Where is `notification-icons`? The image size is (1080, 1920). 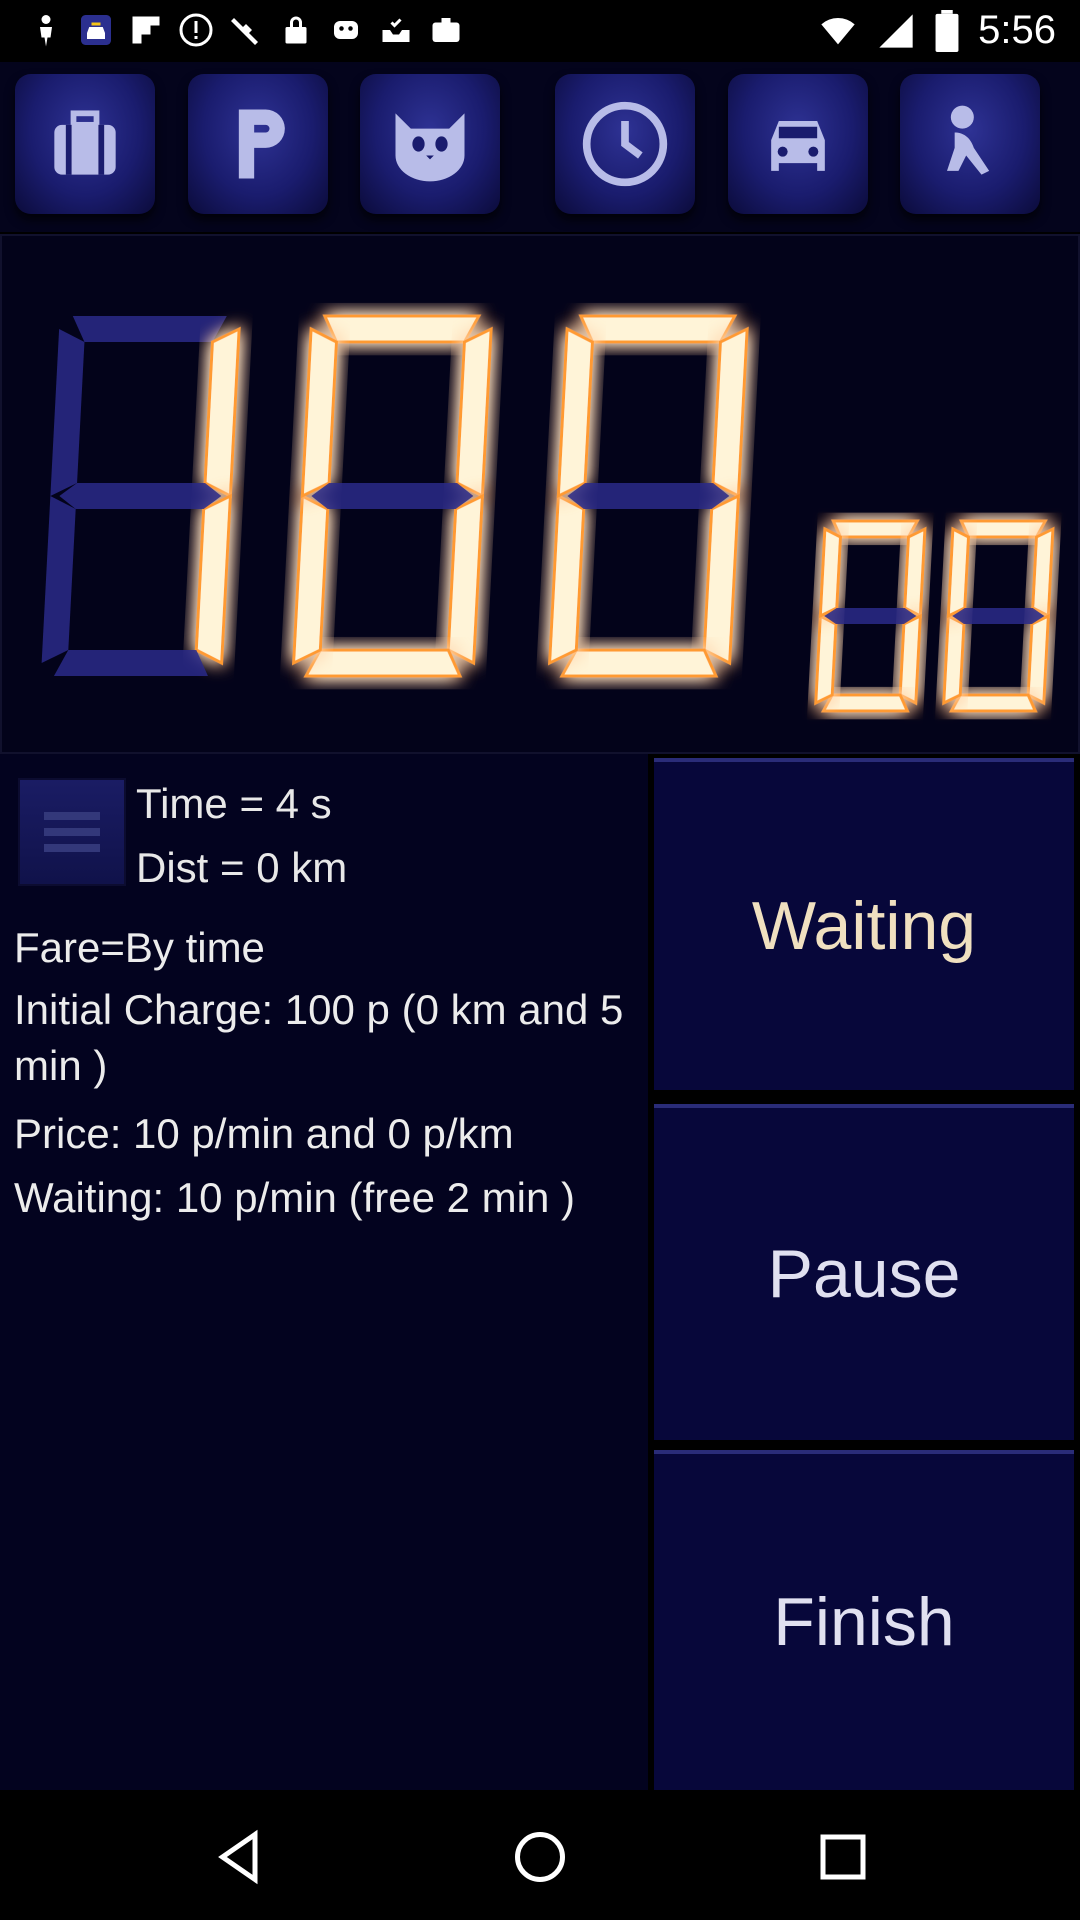
notification-icons is located at coordinates (246, 30).